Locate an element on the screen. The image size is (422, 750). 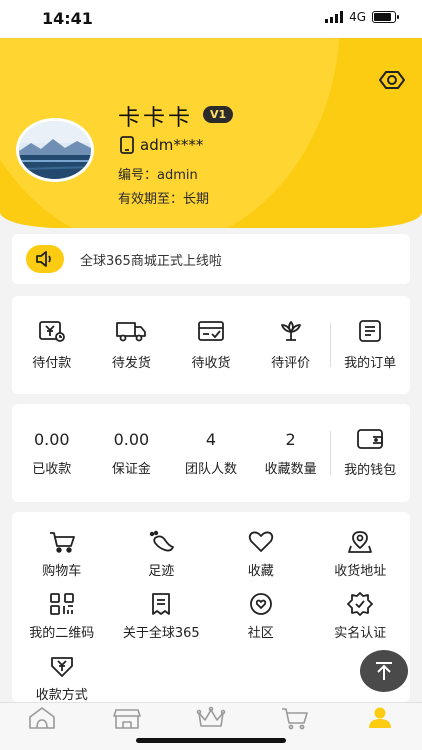
signal-icon is located at coordinates (334, 17).